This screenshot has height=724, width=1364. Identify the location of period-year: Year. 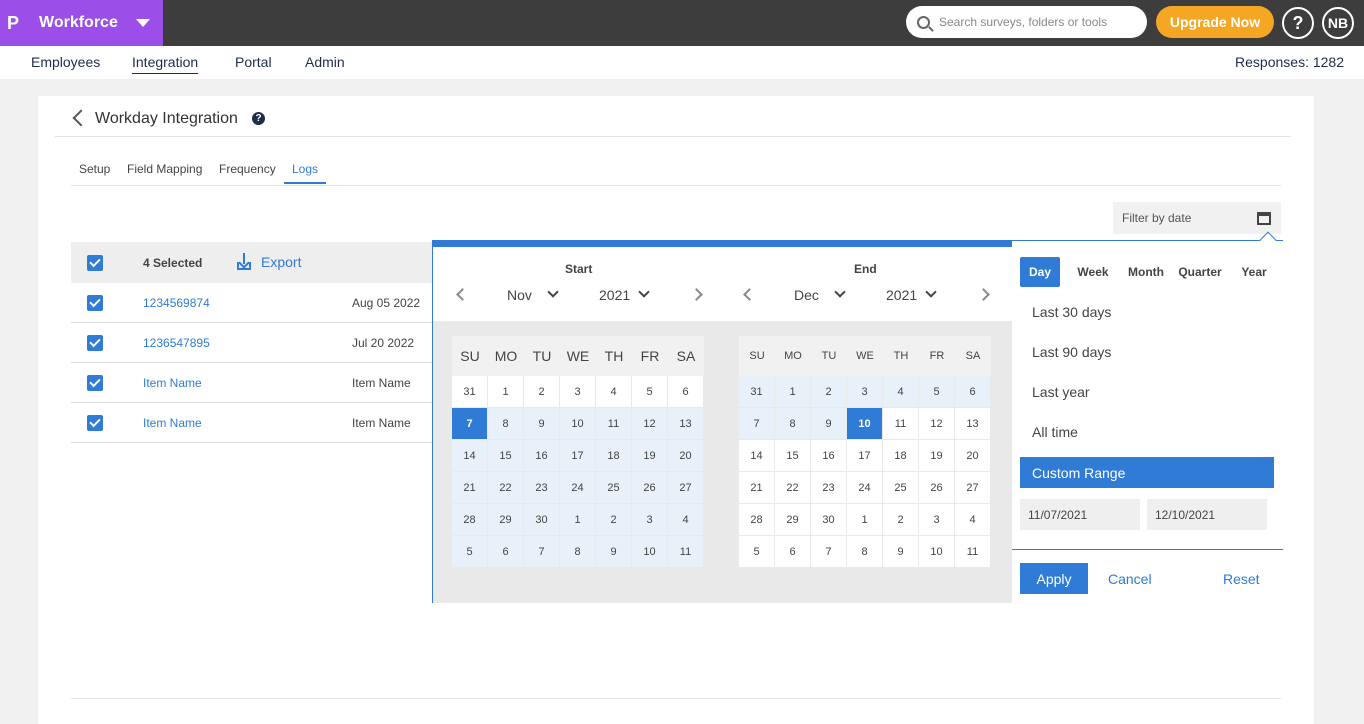
(1254, 272).